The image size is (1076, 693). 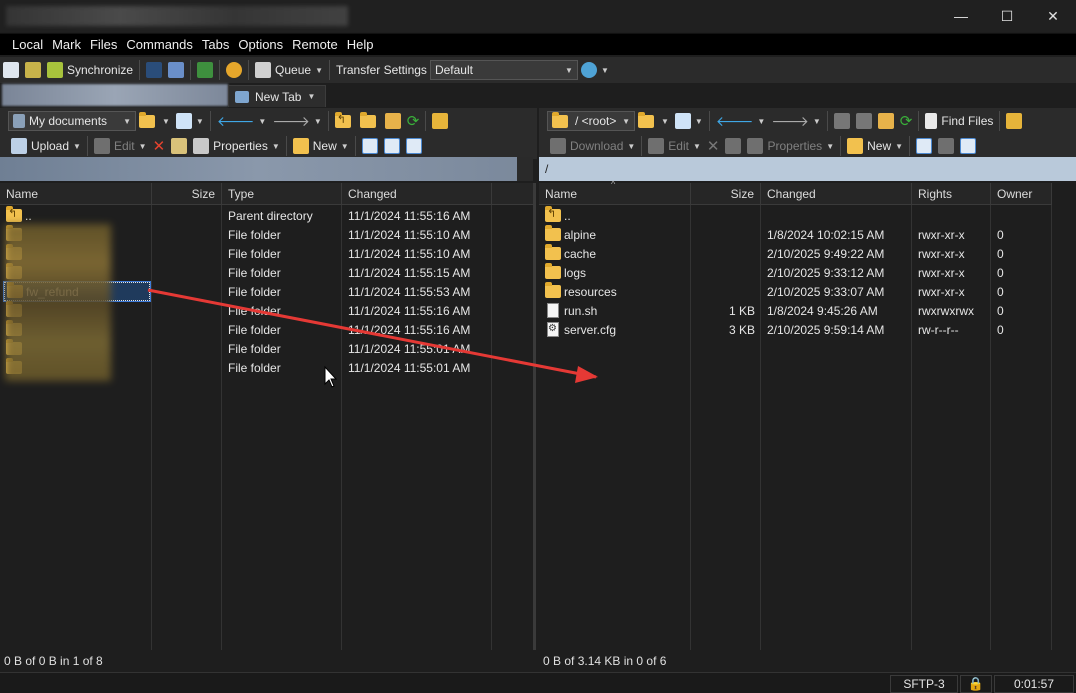 What do you see at coordinates (190, 121) in the screenshot?
I see `local-filter-button: ▼` at bounding box center [190, 121].